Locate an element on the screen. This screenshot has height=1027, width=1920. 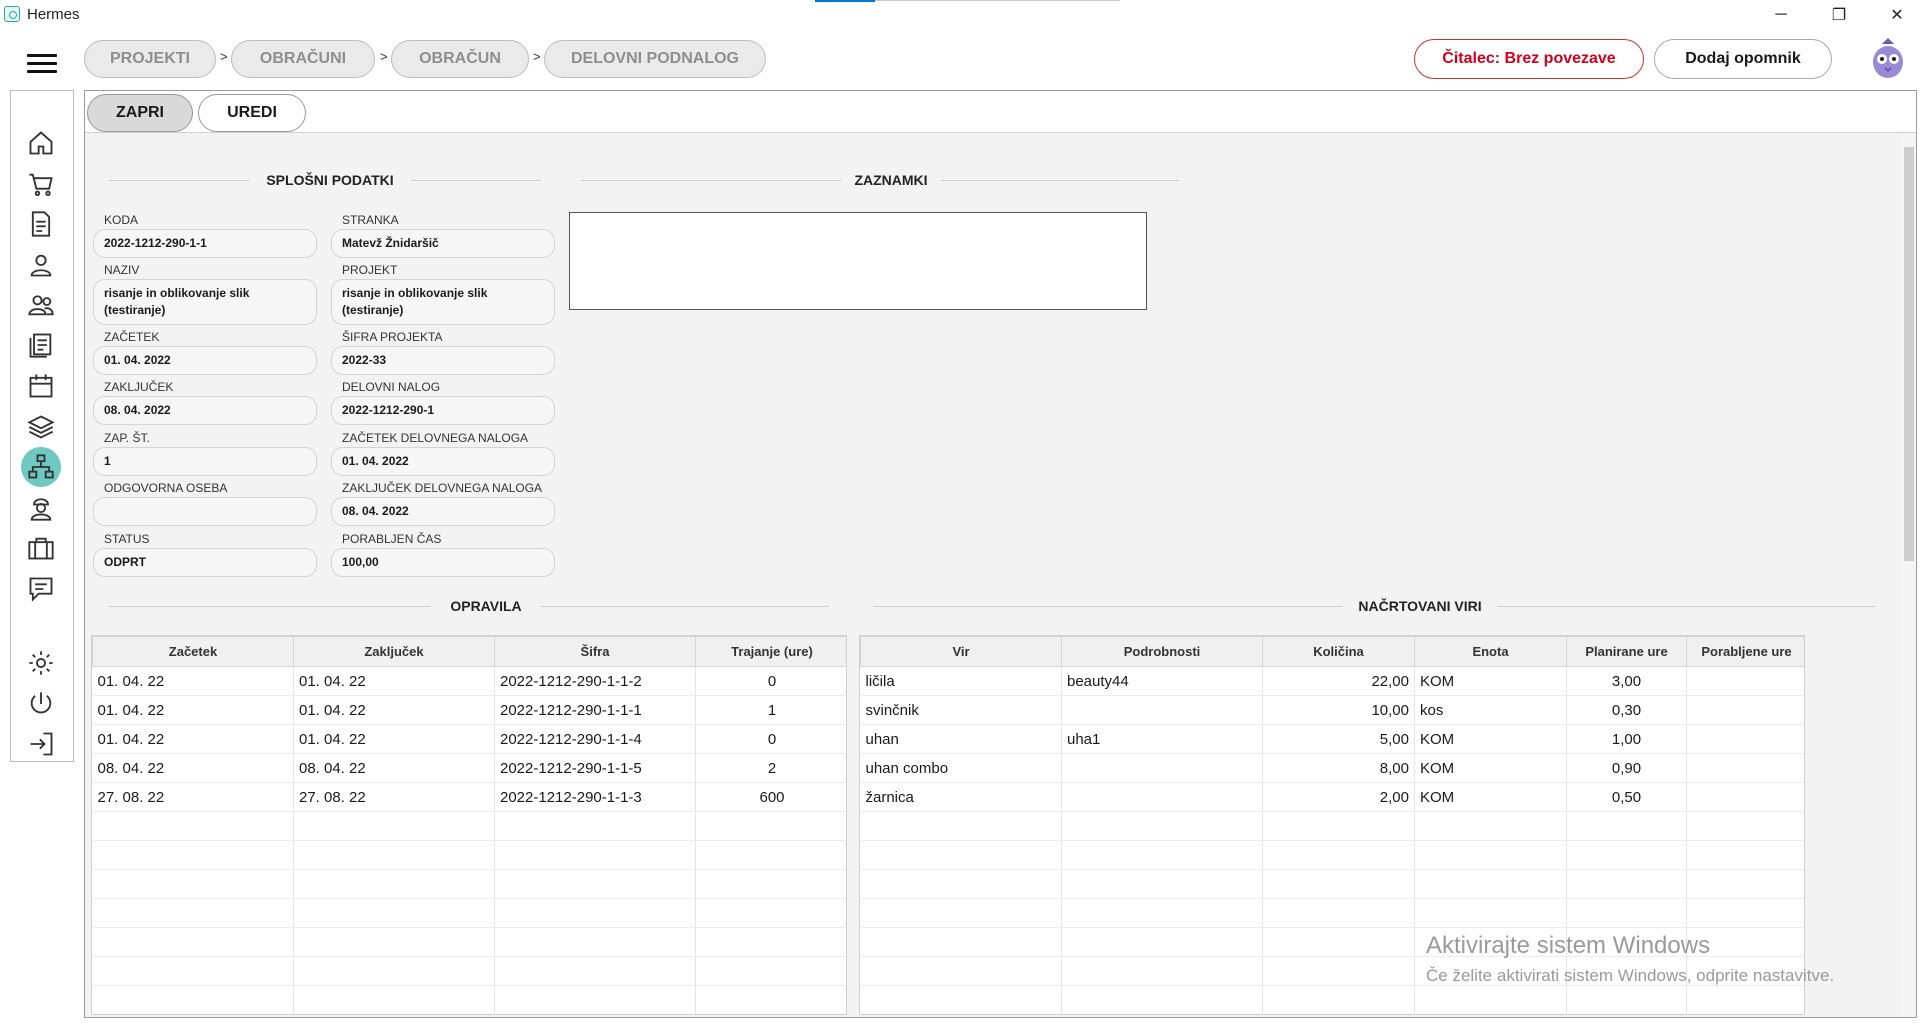
resources-section-title: NAČRTOVANI VIRI is located at coordinates (1420, 606).